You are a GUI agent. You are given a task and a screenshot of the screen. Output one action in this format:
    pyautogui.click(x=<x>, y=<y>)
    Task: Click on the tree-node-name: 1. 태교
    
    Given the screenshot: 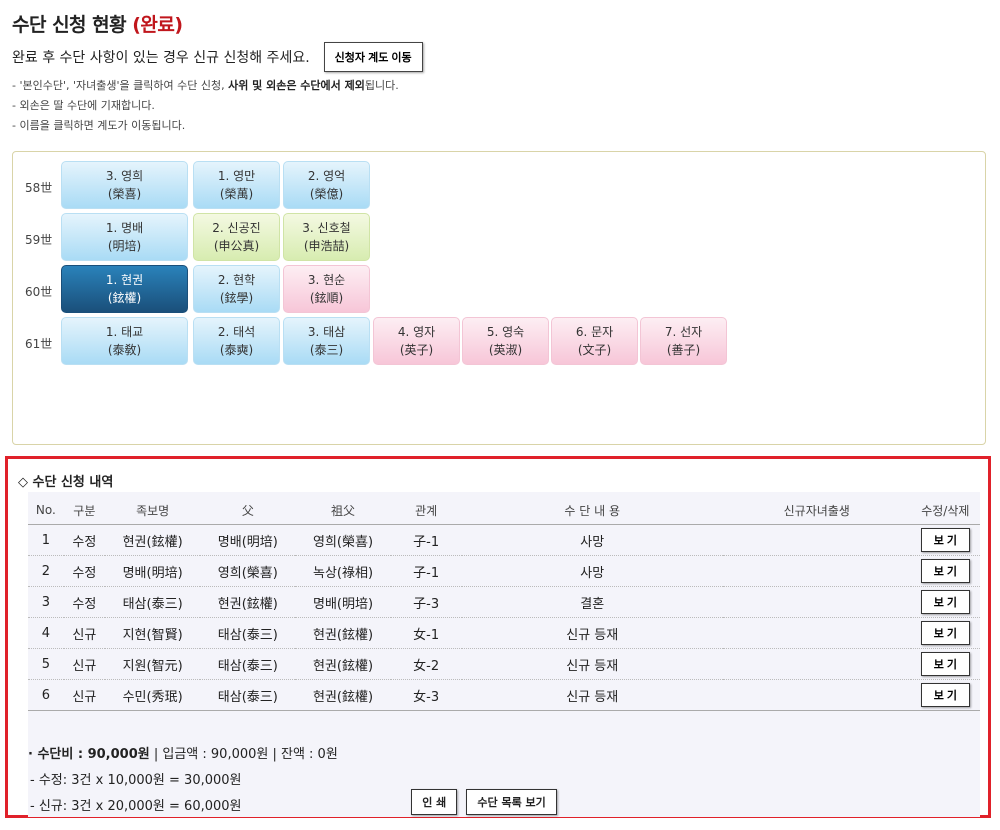 What is the action you would take?
    pyautogui.click(x=124, y=332)
    